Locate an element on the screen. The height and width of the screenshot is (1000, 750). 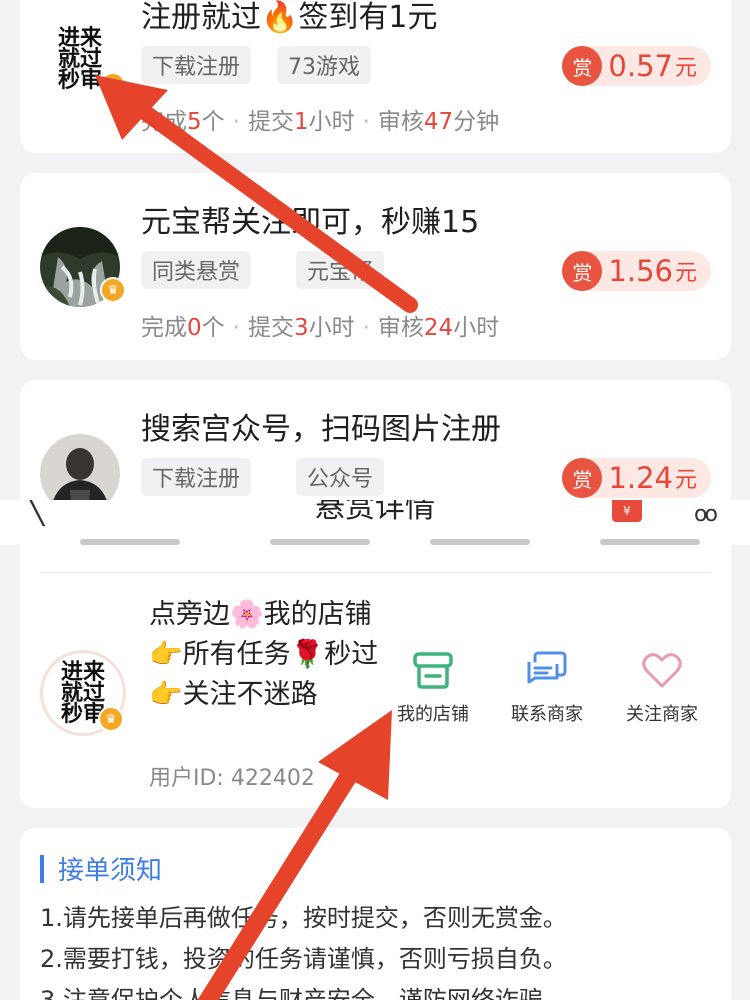
notice-line: 3.注意保护个人信息与财产安全，谨防网络诈骗 is located at coordinates (291, 993).